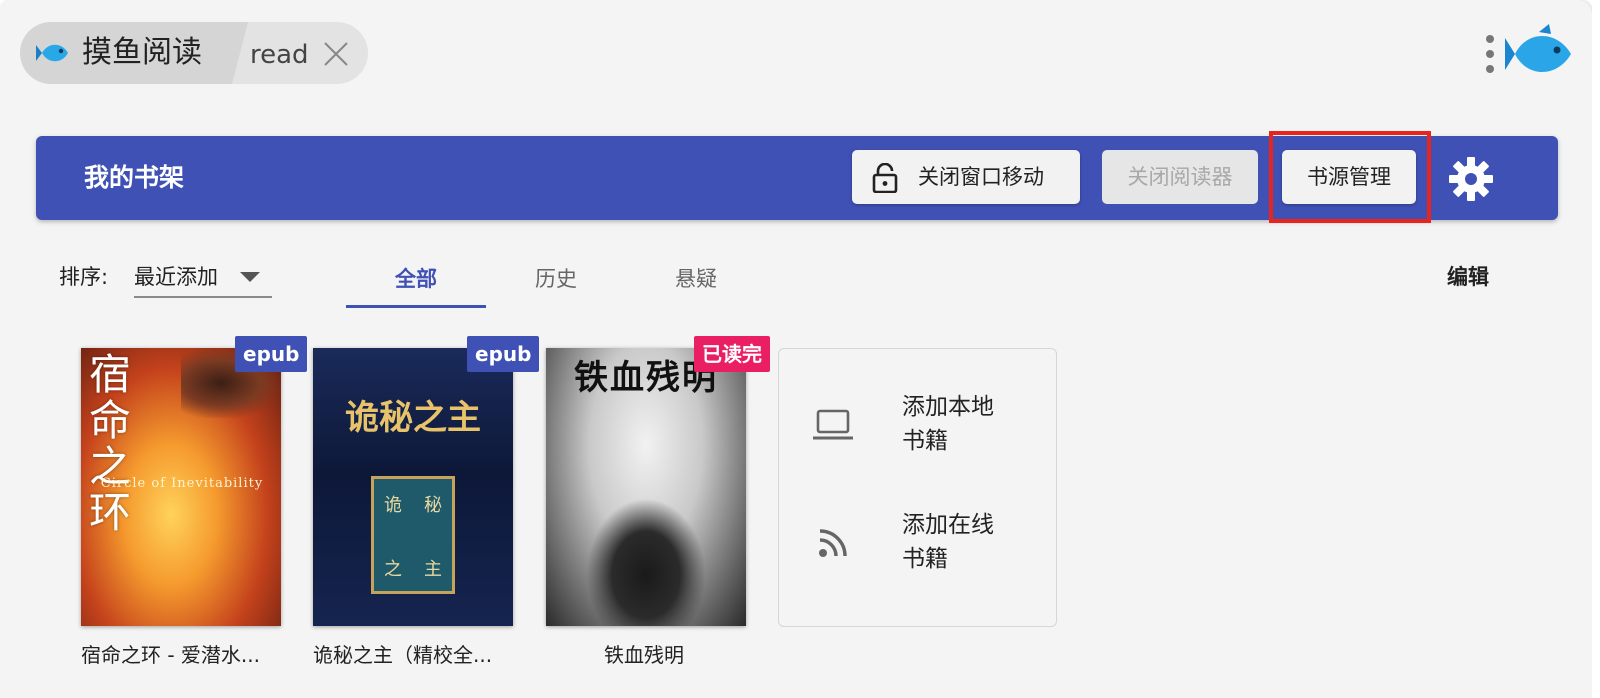  What do you see at coordinates (885, 178) in the screenshot?
I see `unlock-icon` at bounding box center [885, 178].